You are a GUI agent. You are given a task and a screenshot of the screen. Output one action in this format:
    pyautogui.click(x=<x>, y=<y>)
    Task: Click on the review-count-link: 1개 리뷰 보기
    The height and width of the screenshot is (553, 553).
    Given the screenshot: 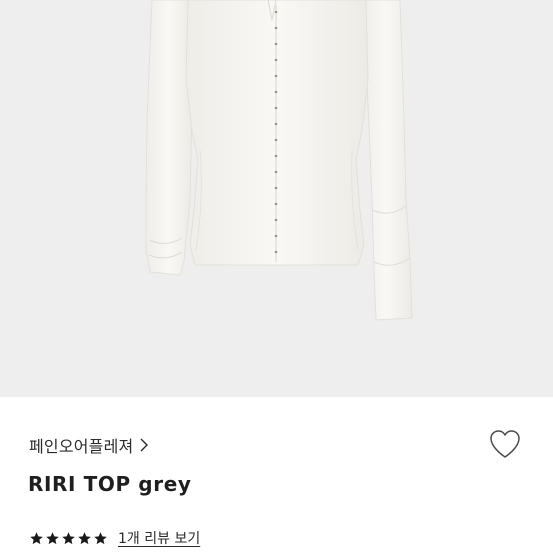 What is the action you would take?
    pyautogui.click(x=159, y=538)
    